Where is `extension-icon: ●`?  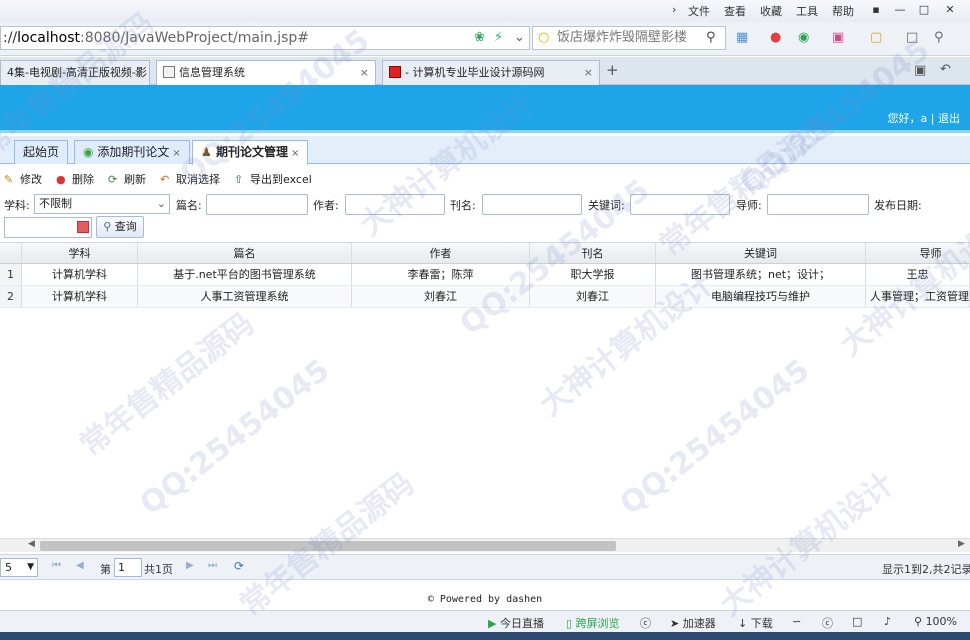
extension-icon: ● is located at coordinates (775, 38).